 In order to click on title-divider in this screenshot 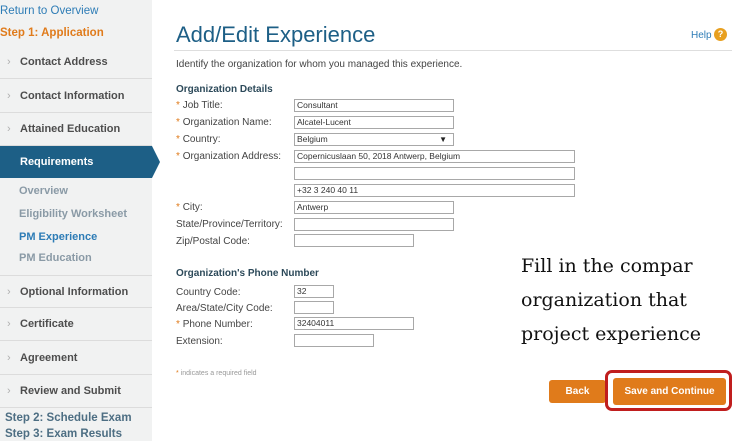, I will do `click(453, 50)`.